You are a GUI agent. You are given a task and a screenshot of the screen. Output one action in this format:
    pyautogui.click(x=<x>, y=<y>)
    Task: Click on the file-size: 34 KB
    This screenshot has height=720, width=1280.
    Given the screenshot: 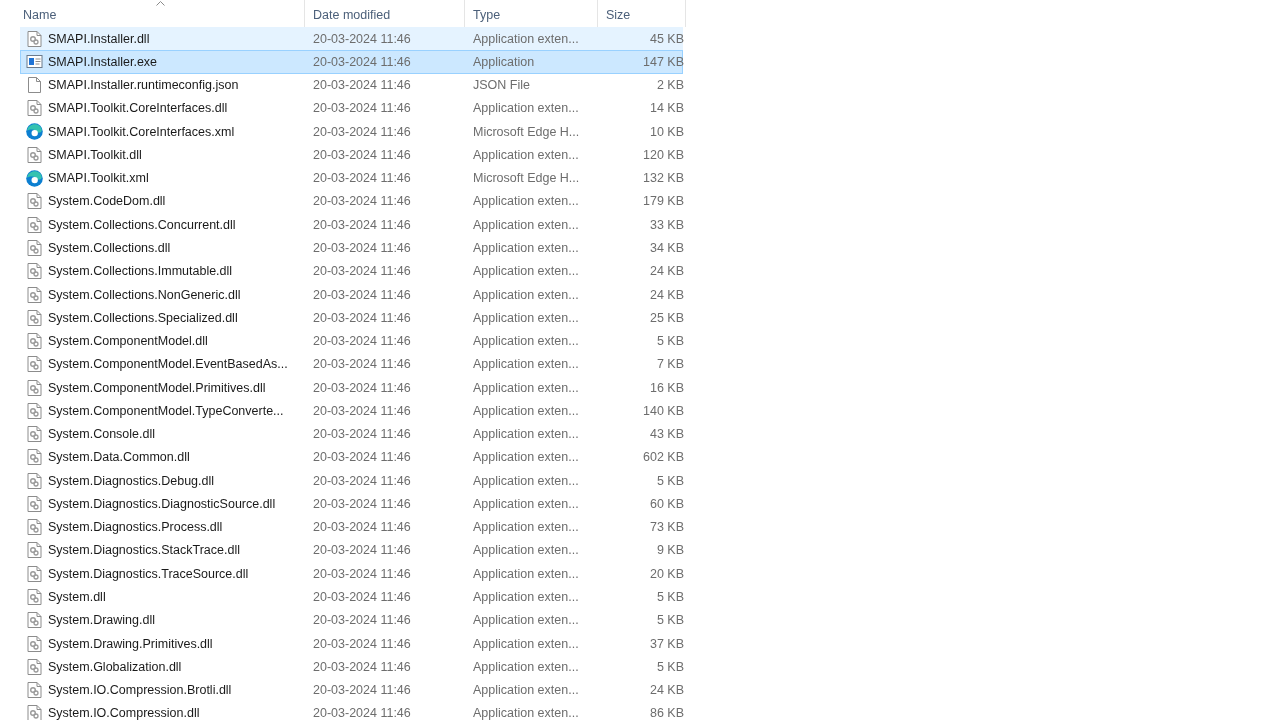 What is the action you would take?
    pyautogui.click(x=666, y=248)
    